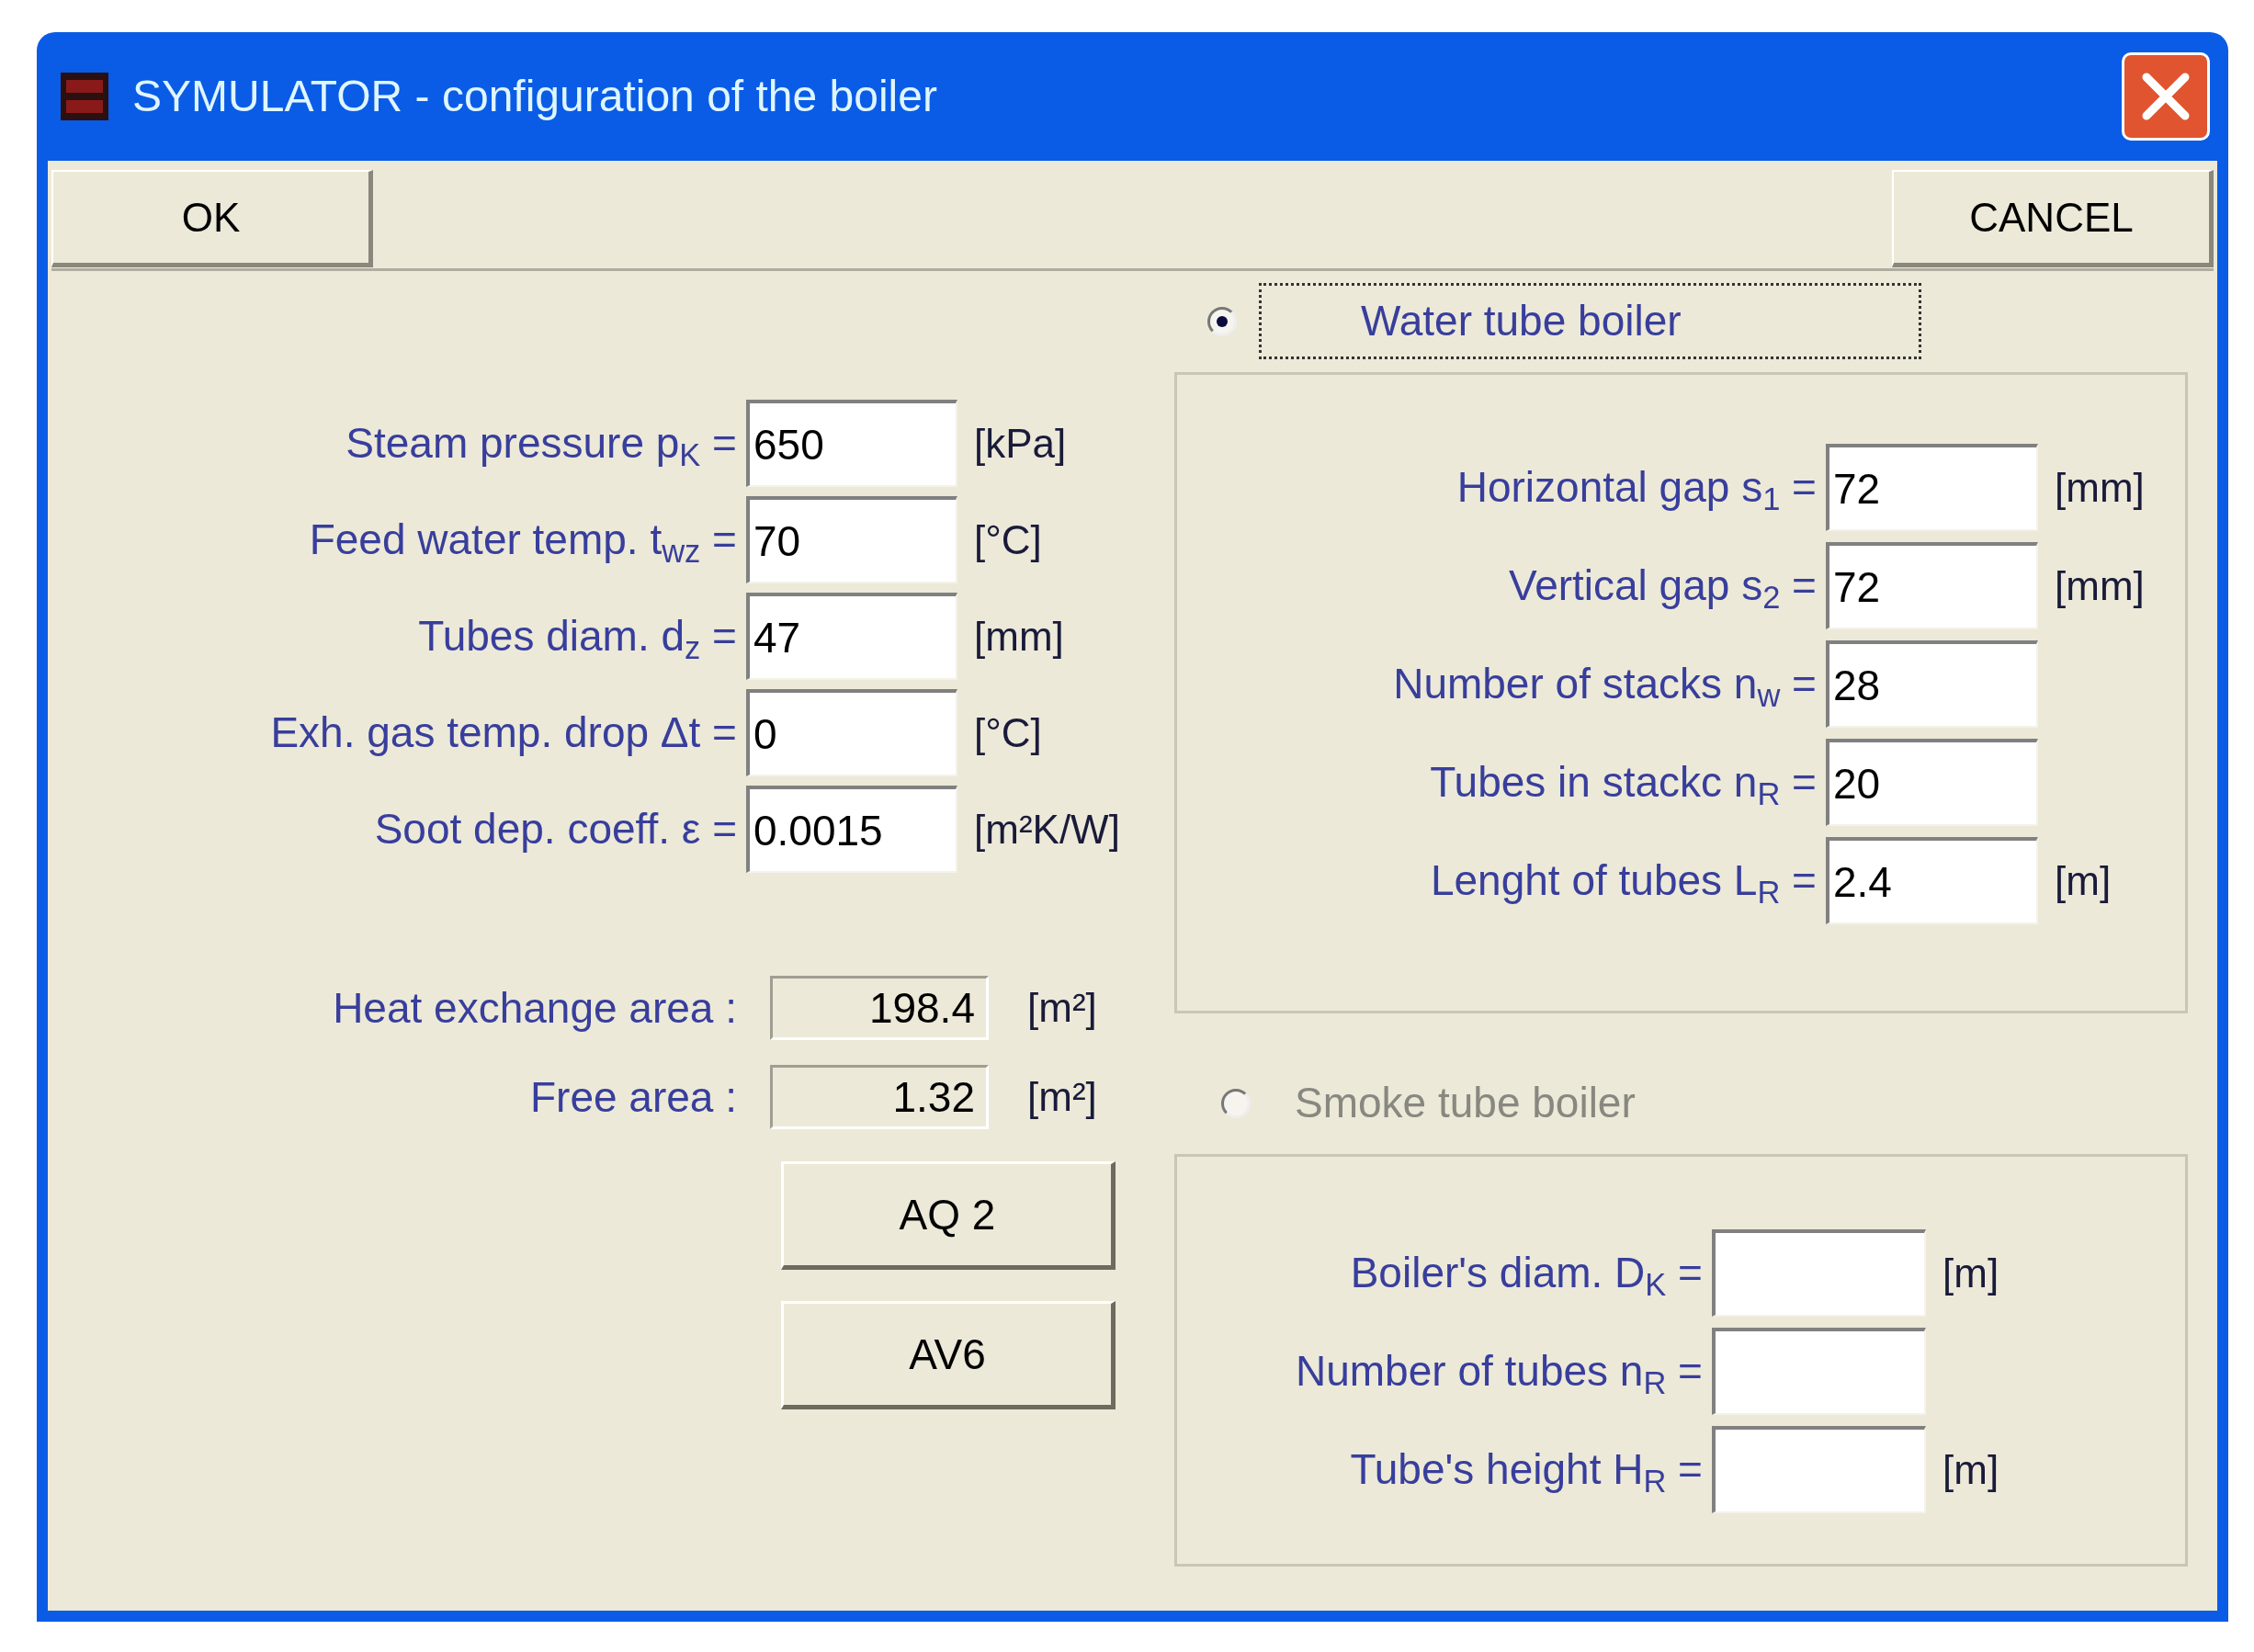 The image size is (2254, 1652). I want to click on field-label: Horizontal gap s$_{1}$ =, so click(1636, 490).